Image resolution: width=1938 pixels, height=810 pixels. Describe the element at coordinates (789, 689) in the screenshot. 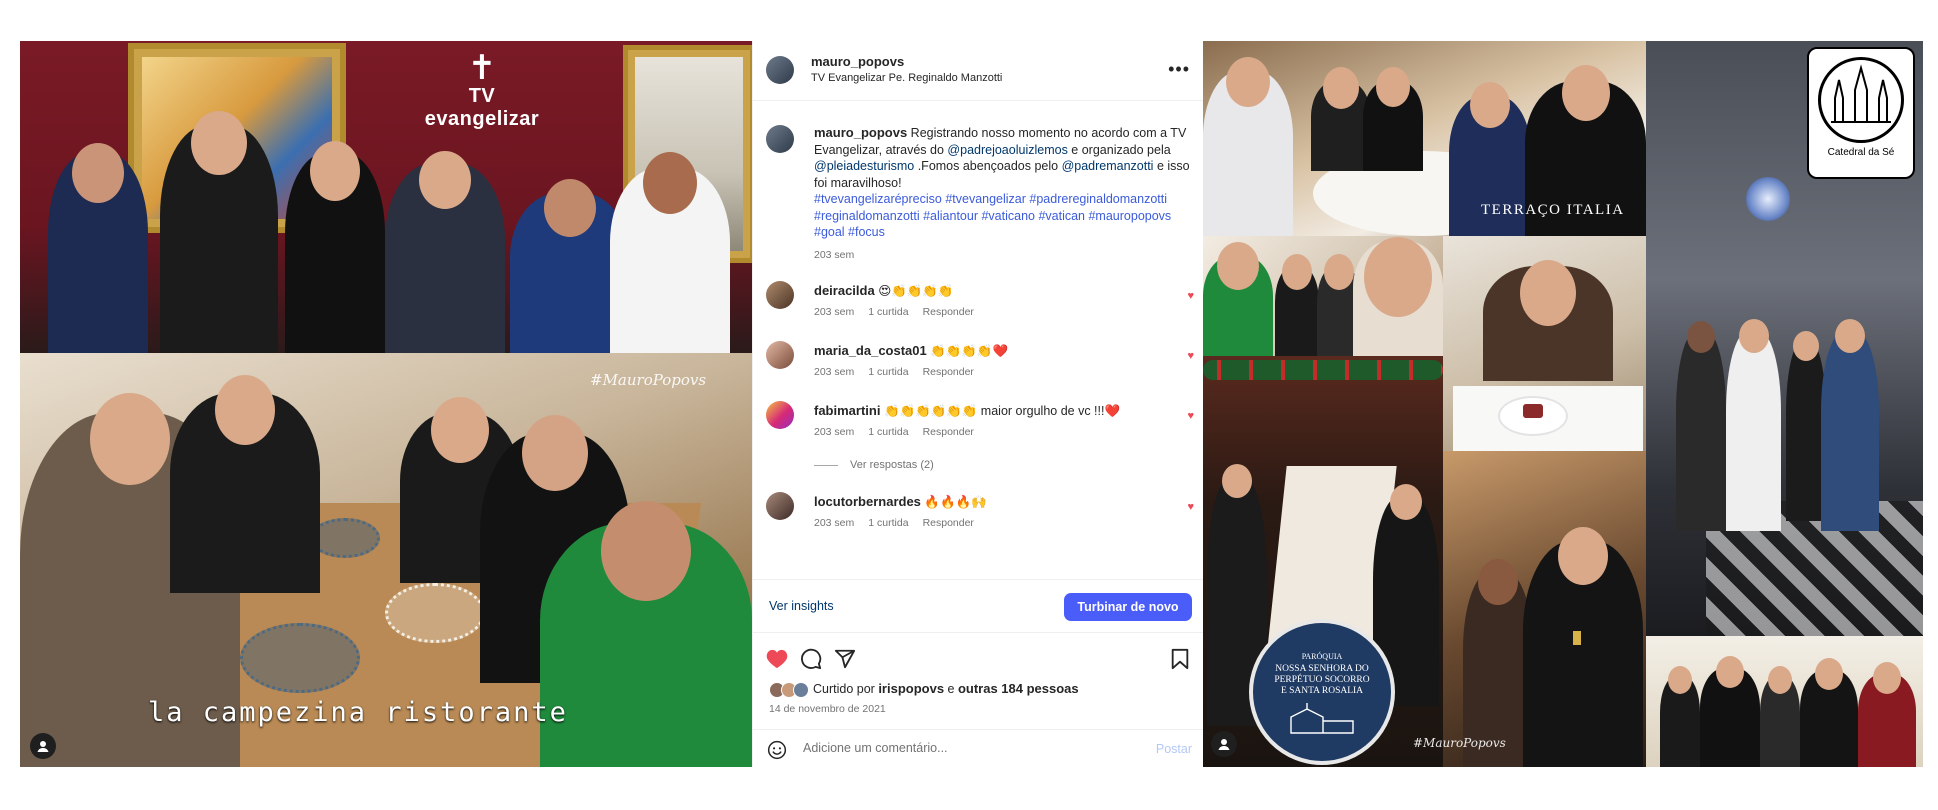

I see `liker-avatars` at that location.